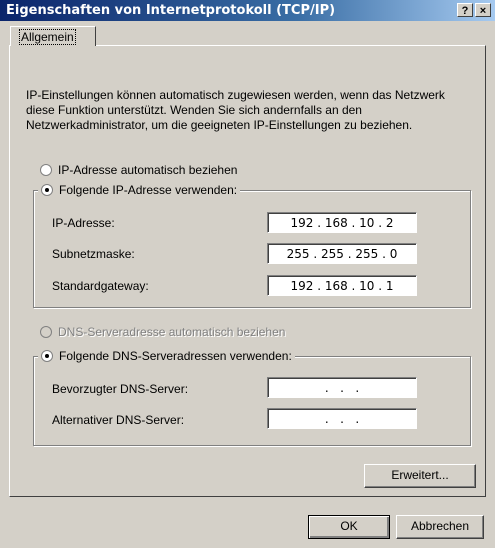 The width and height of the screenshot is (495, 548). I want to click on ip-manual-label: Folgende IP-Adresse verwenden:, so click(148, 190).